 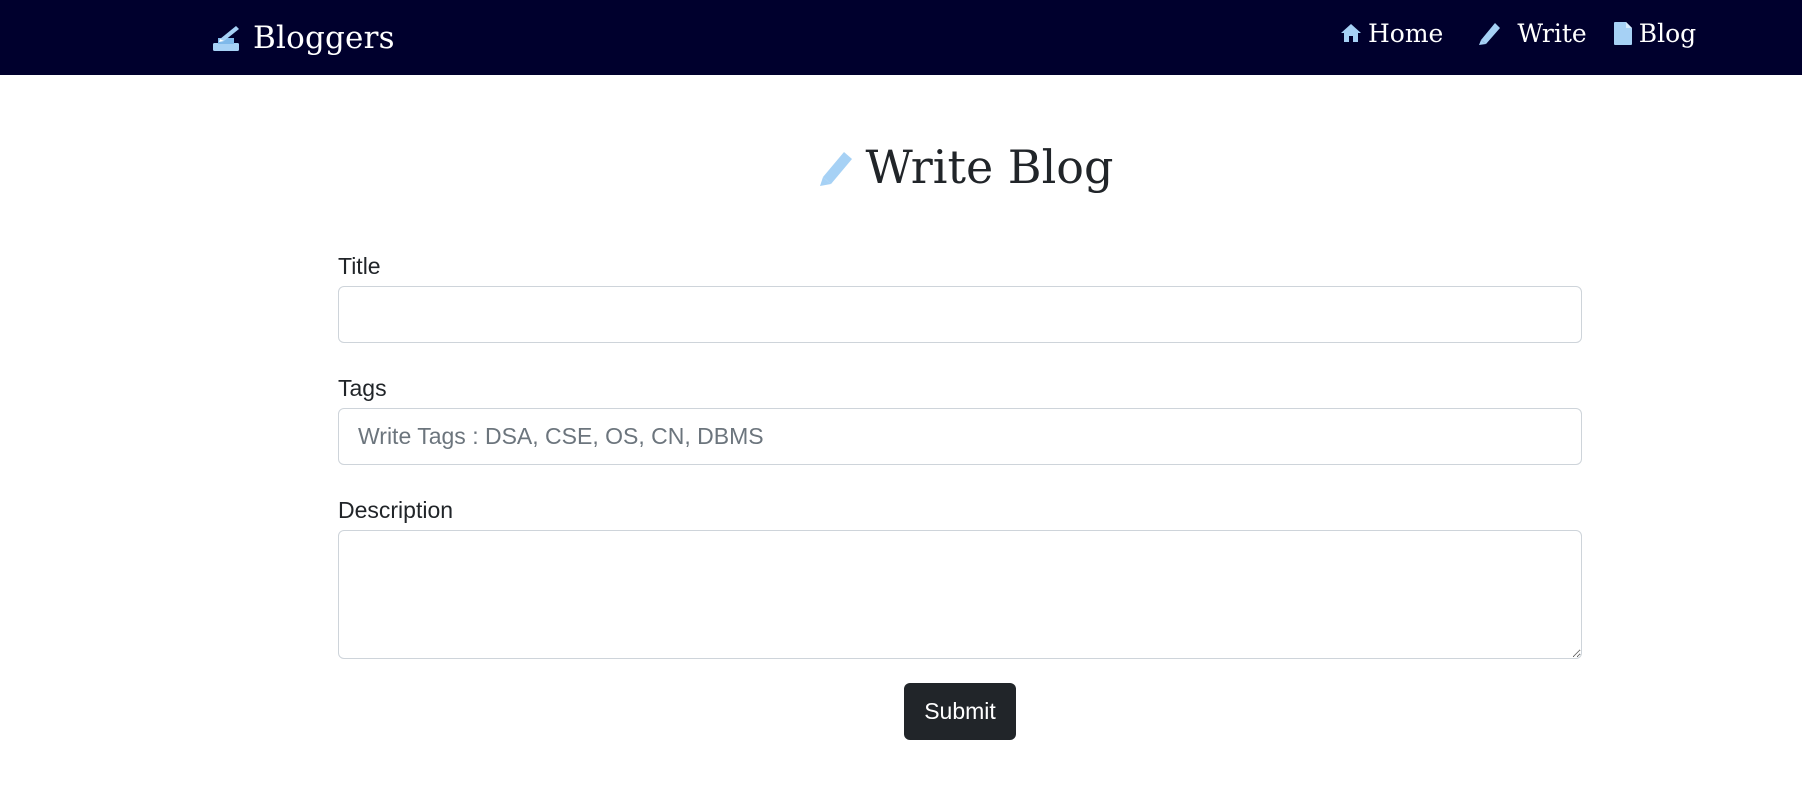 What do you see at coordinates (989, 167) in the screenshot?
I see `page-title: Write Blog` at bounding box center [989, 167].